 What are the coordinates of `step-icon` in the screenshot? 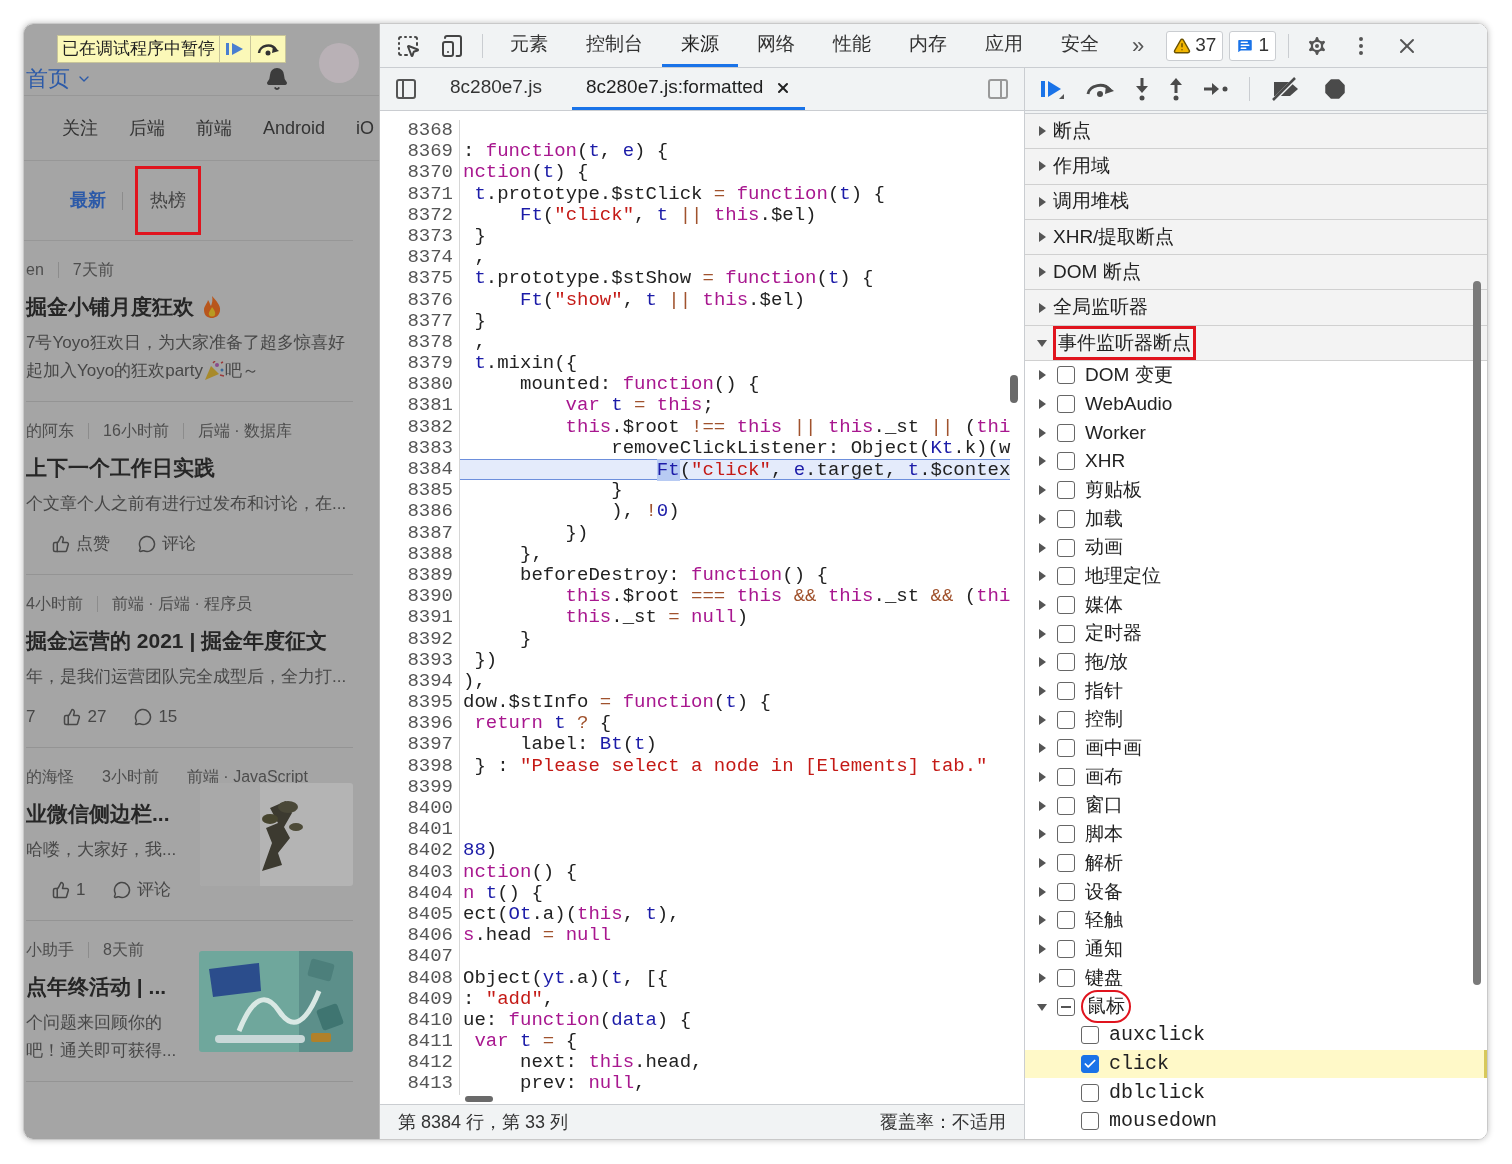 It's located at (1216, 89).